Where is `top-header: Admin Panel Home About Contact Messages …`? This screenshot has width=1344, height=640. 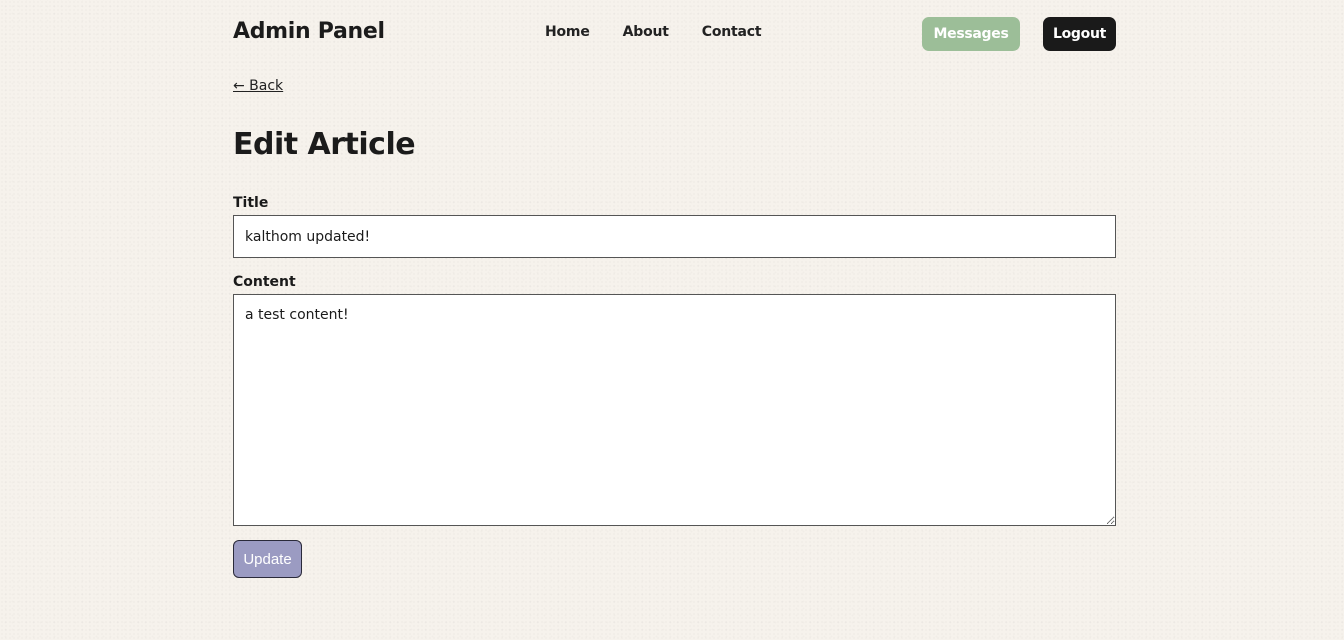 top-header: Admin Panel Home About Contact Messages … is located at coordinates (674, 34).